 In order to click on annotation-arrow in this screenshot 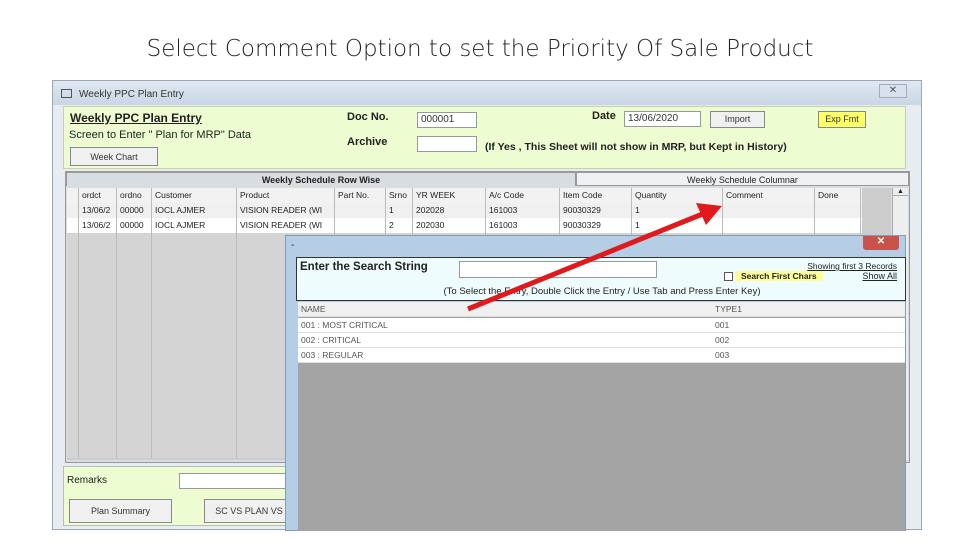, I will do `click(594, 257)`.